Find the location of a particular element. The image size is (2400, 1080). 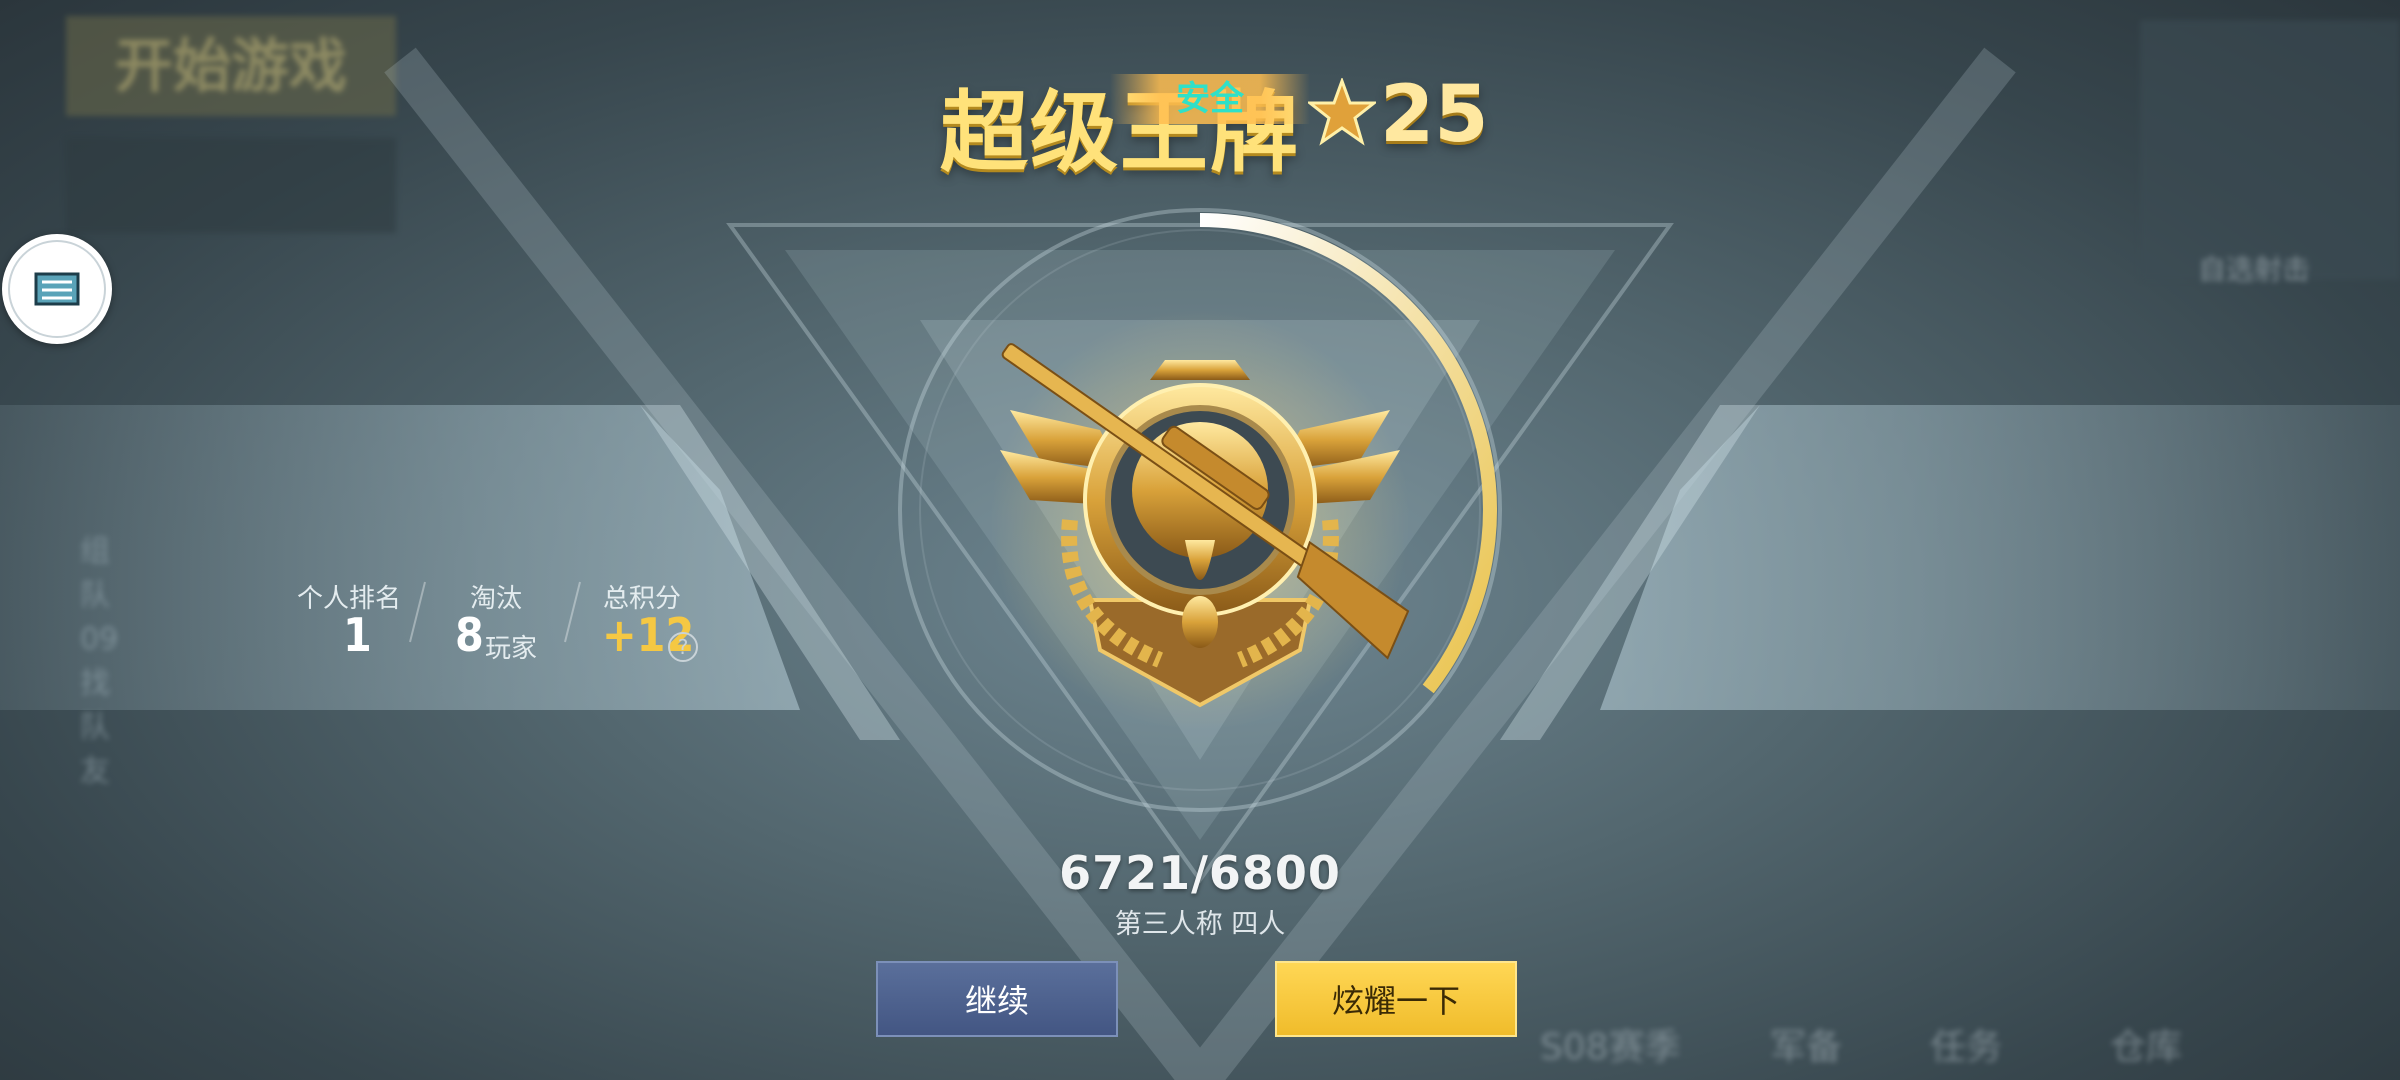

safety-overlay-tag: 安全 is located at coordinates (1210, 99).